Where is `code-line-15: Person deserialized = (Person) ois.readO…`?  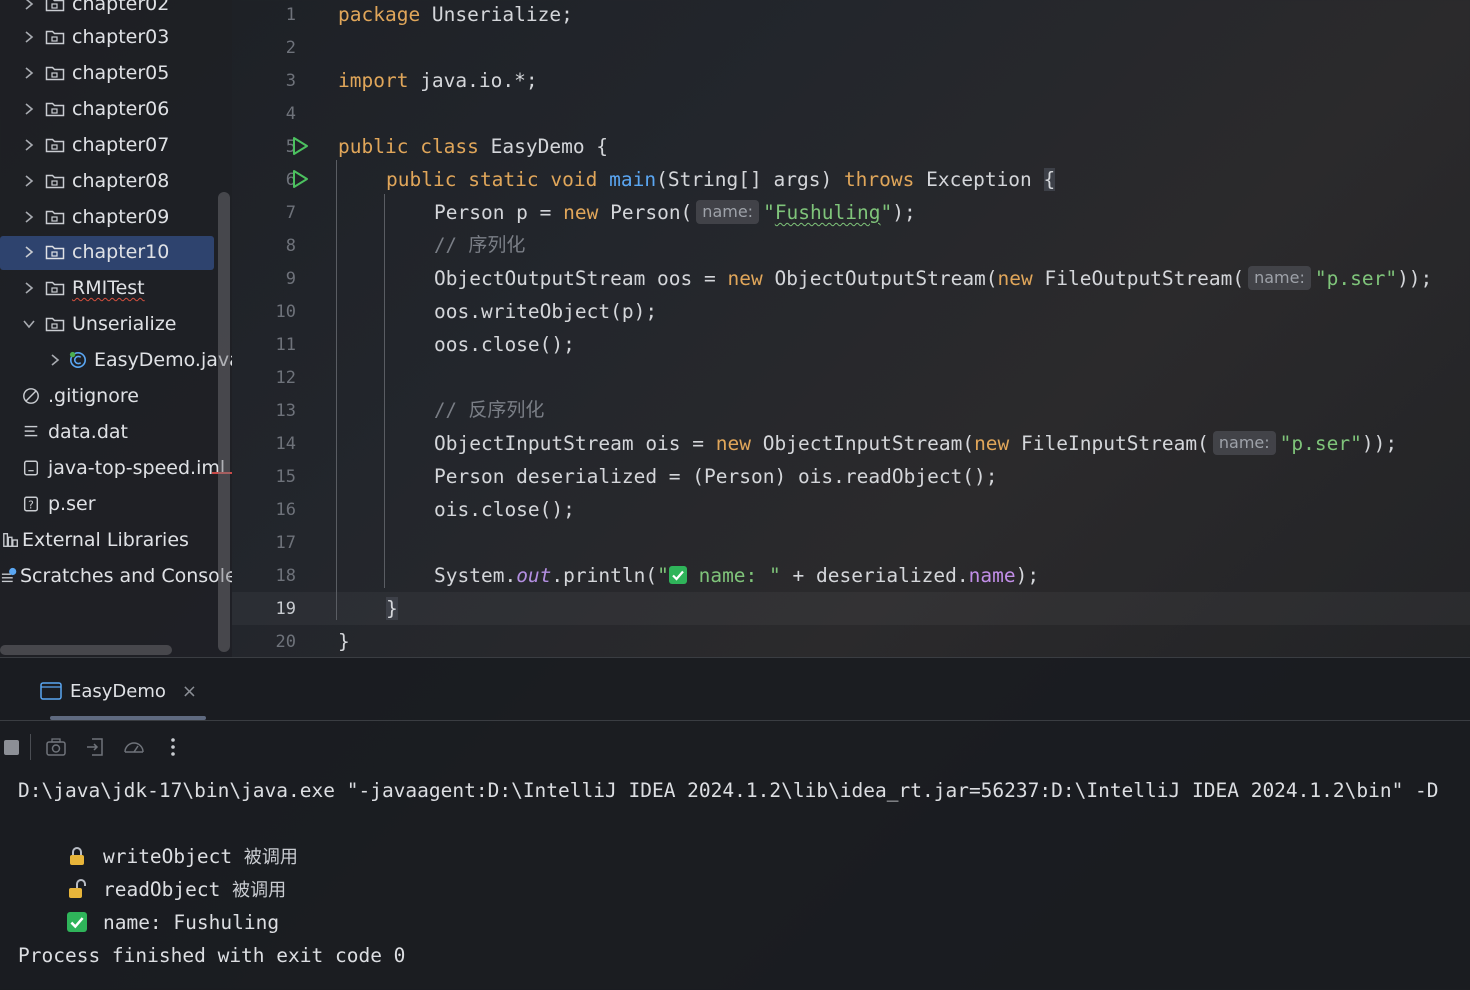 code-line-15: Person deserialized = (Person) ois.readO… is located at coordinates (716, 476).